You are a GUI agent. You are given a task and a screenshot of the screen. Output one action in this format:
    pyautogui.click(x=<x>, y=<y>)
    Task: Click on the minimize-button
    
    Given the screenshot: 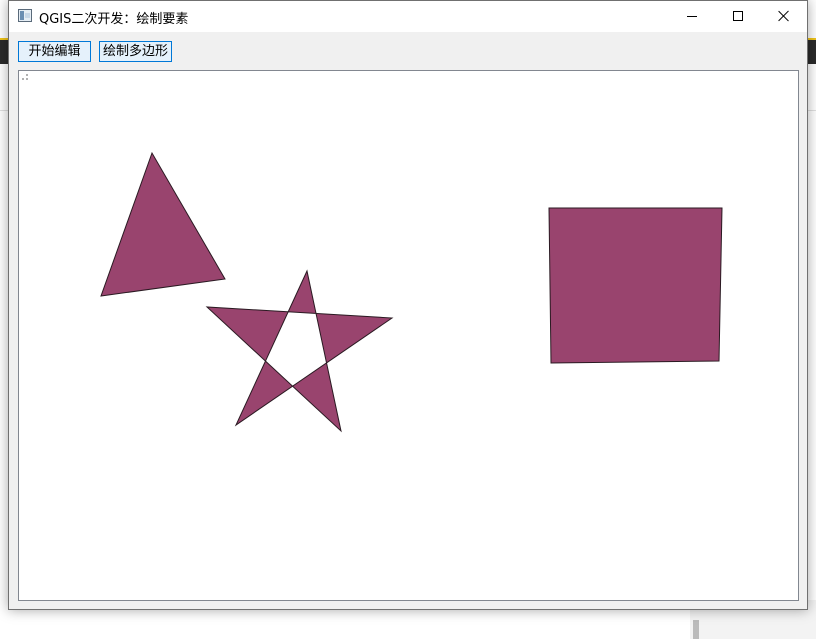 What is the action you would take?
    pyautogui.click(x=692, y=16)
    